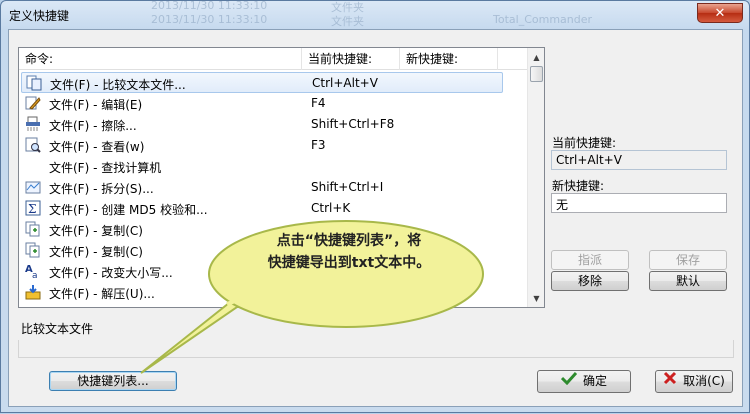 Image resolution: width=750 pixels, height=414 pixels. What do you see at coordinates (349, 241) in the screenshot?
I see `callout-line: 点击“快捷键列表”，将` at bounding box center [349, 241].